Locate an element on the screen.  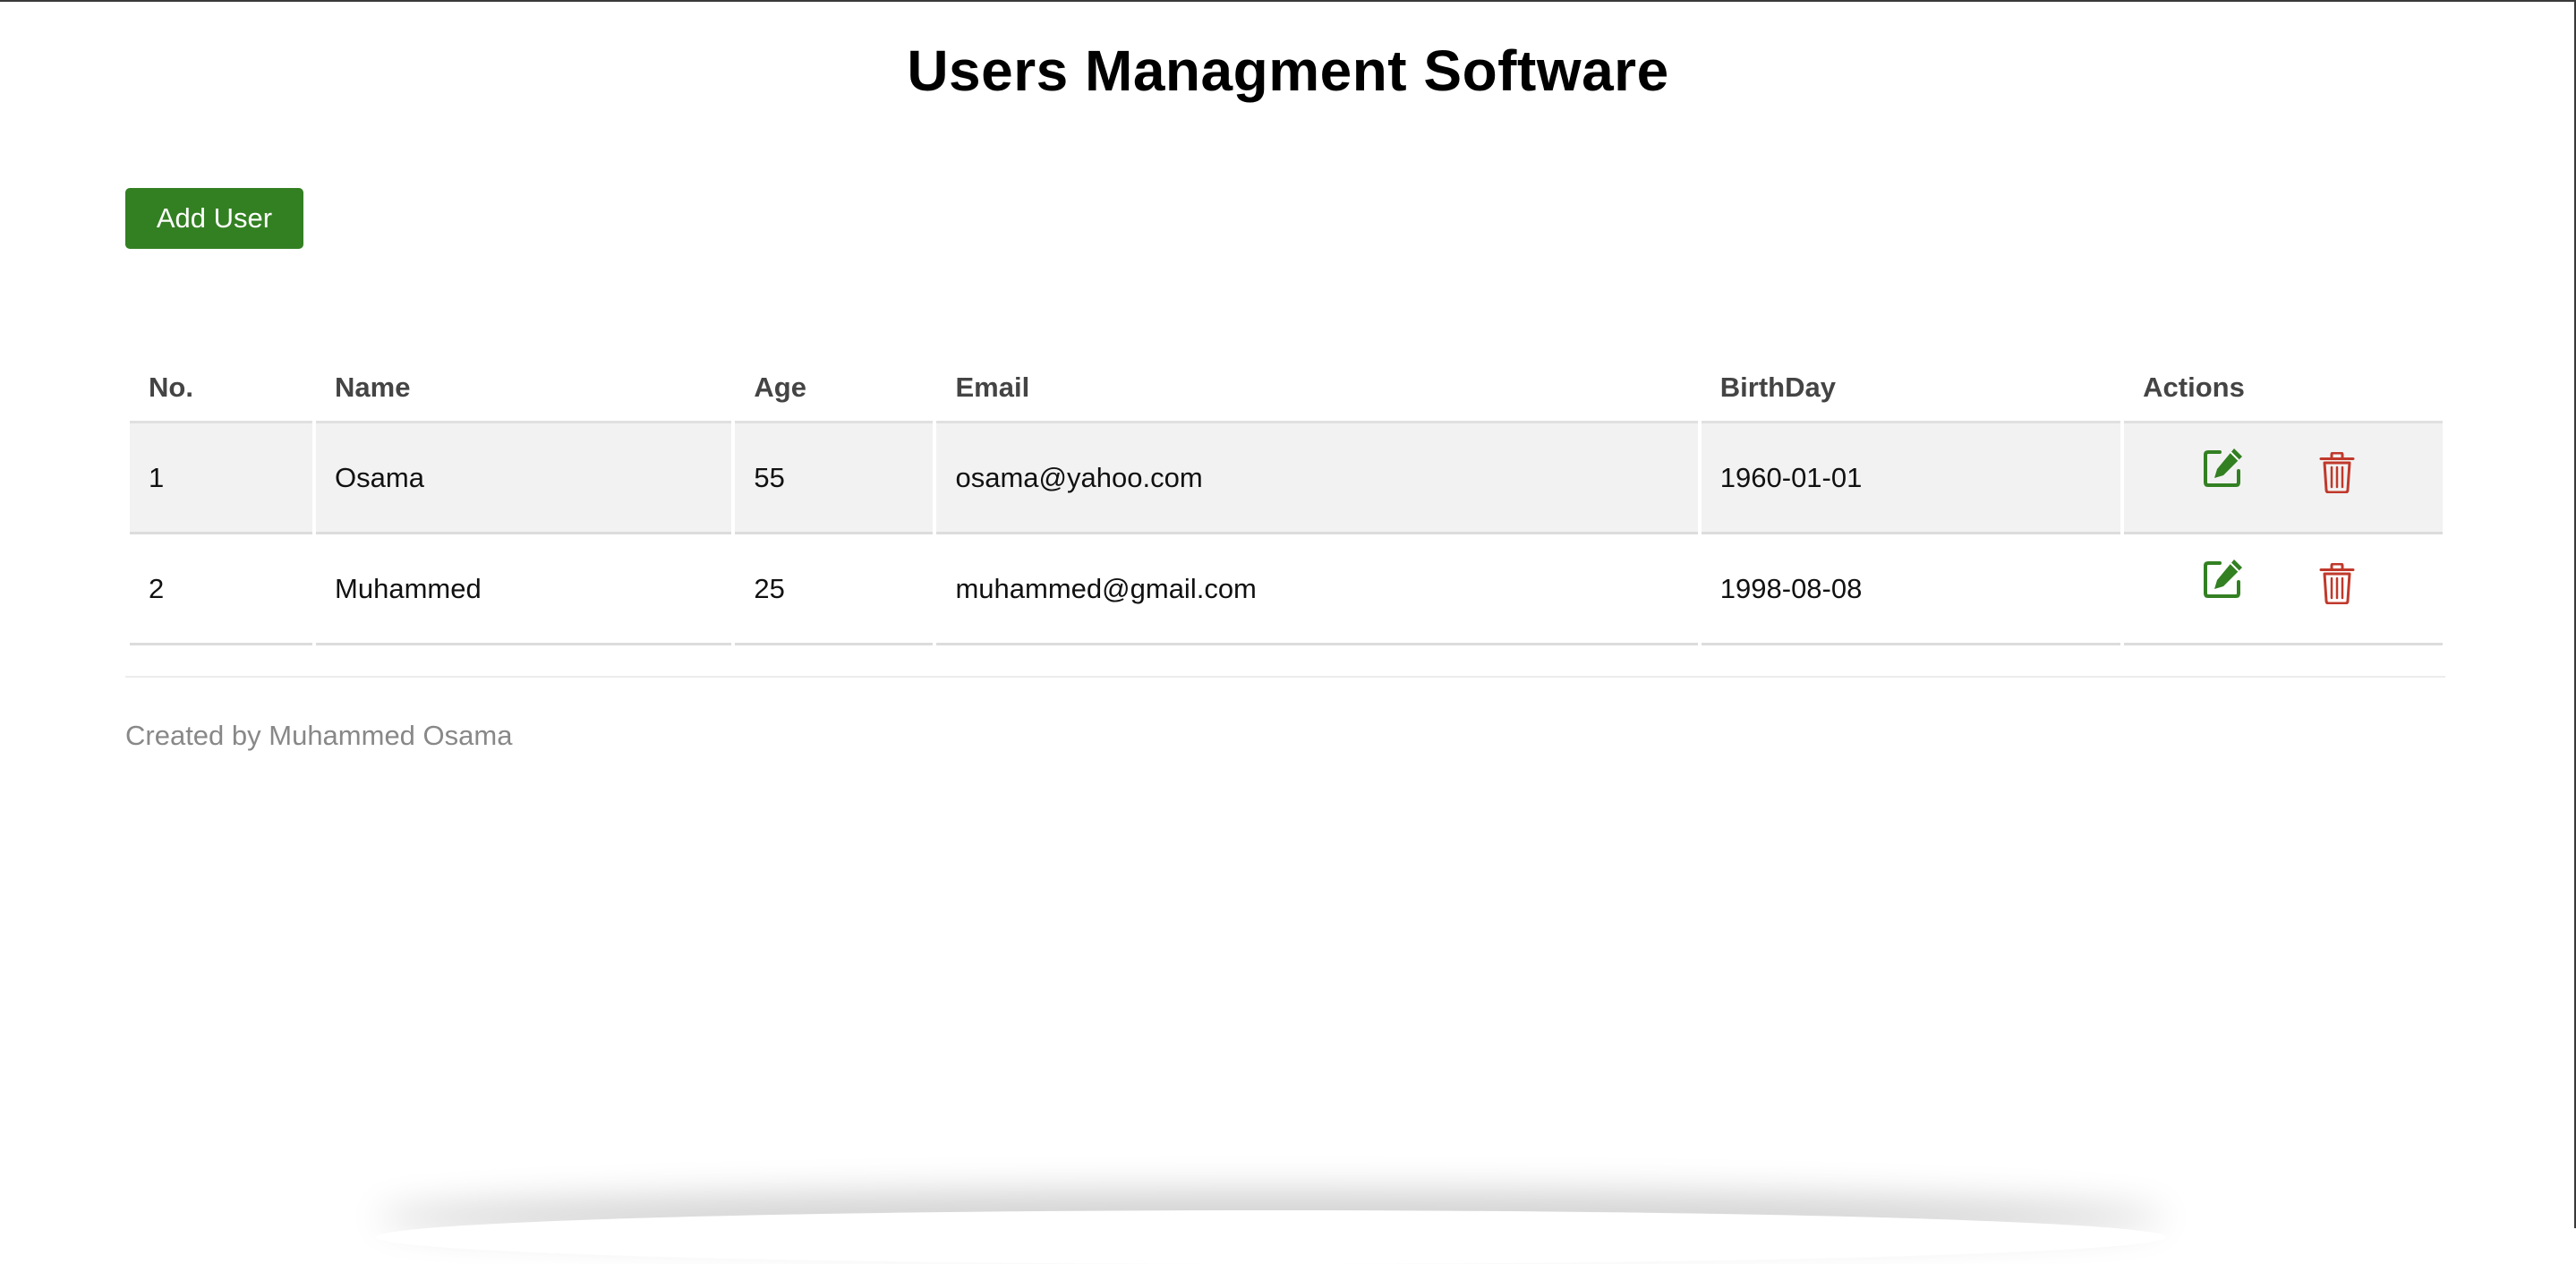
footer-divider is located at coordinates (1285, 677).